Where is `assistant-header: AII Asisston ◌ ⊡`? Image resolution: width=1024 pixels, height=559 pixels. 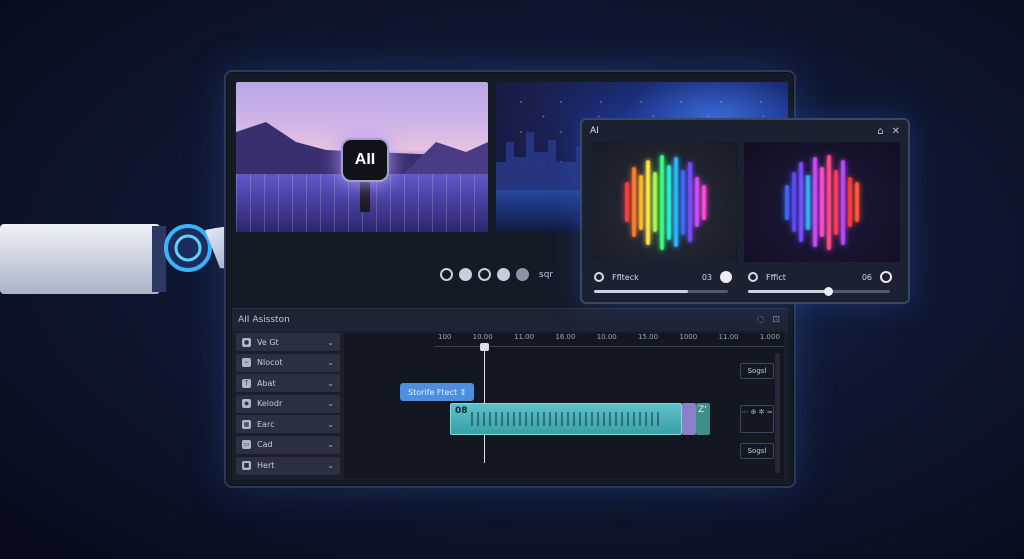 assistant-header: AII Asisston ◌ ⊡ is located at coordinates (510, 320).